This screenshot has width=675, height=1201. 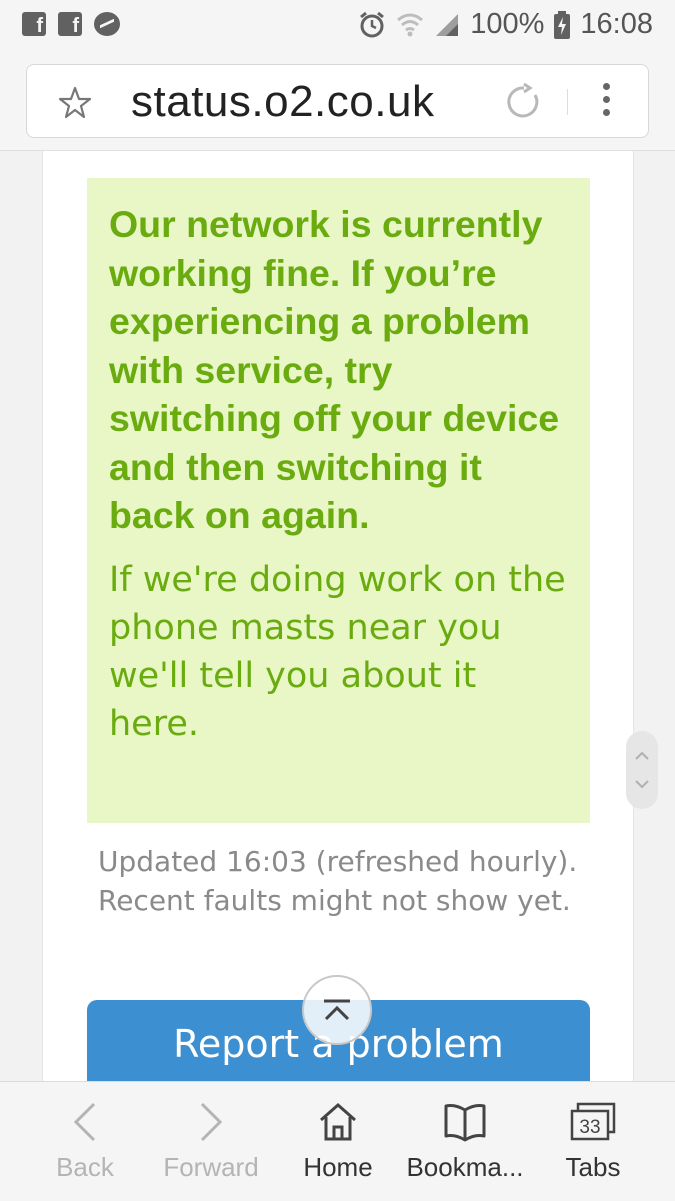 What do you see at coordinates (338, 1121) in the screenshot?
I see `home-icon` at bounding box center [338, 1121].